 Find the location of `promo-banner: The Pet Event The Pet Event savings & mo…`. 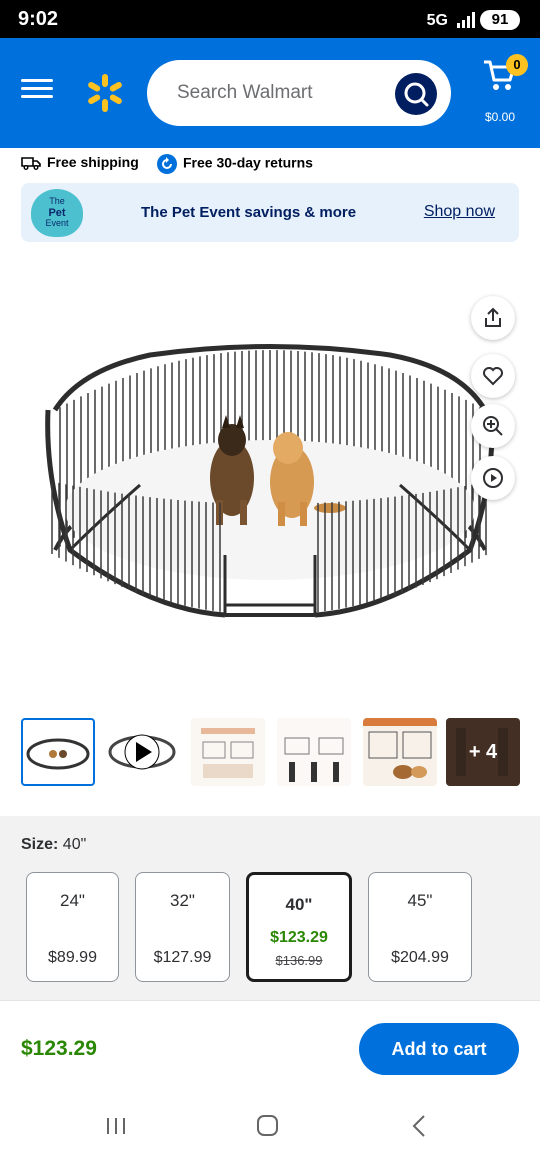

promo-banner: The Pet Event The Pet Event savings & mo… is located at coordinates (270, 212).